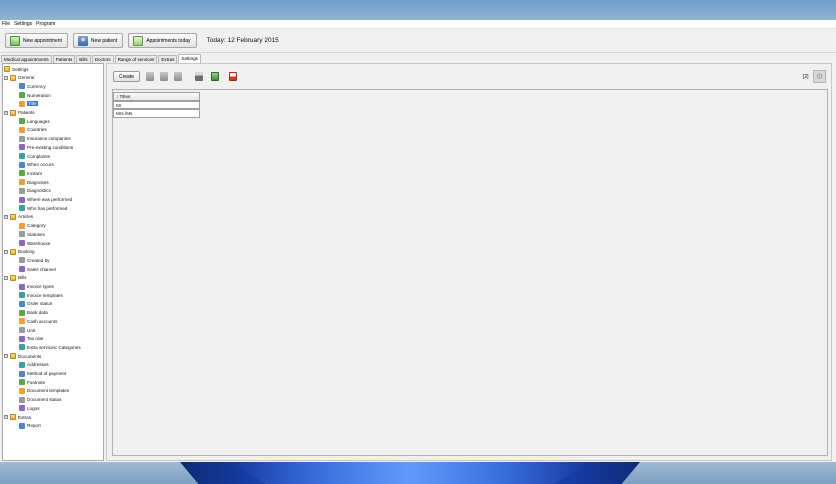 This screenshot has height=484, width=836. I want to click on column-settings-button: ⚙, so click(819, 76).